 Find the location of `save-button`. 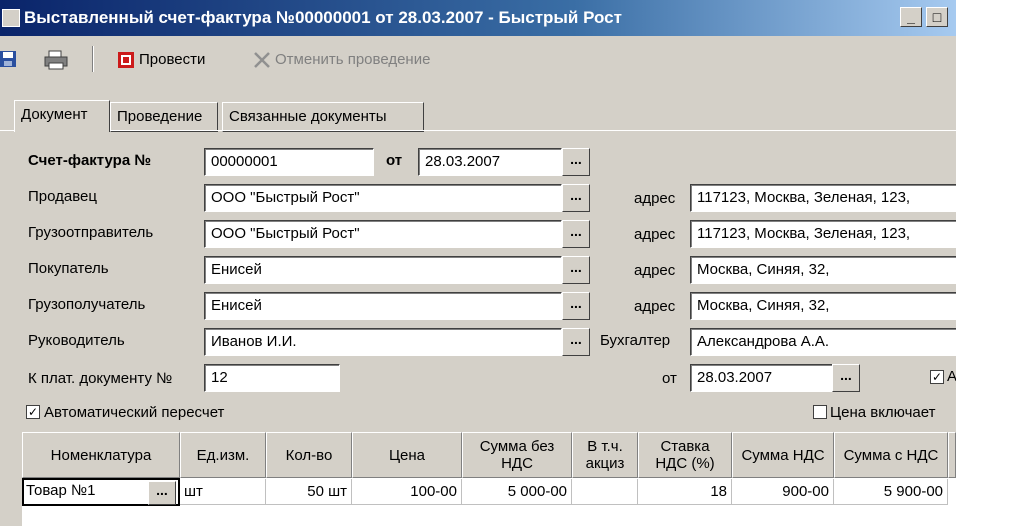

save-button is located at coordinates (9, 59).